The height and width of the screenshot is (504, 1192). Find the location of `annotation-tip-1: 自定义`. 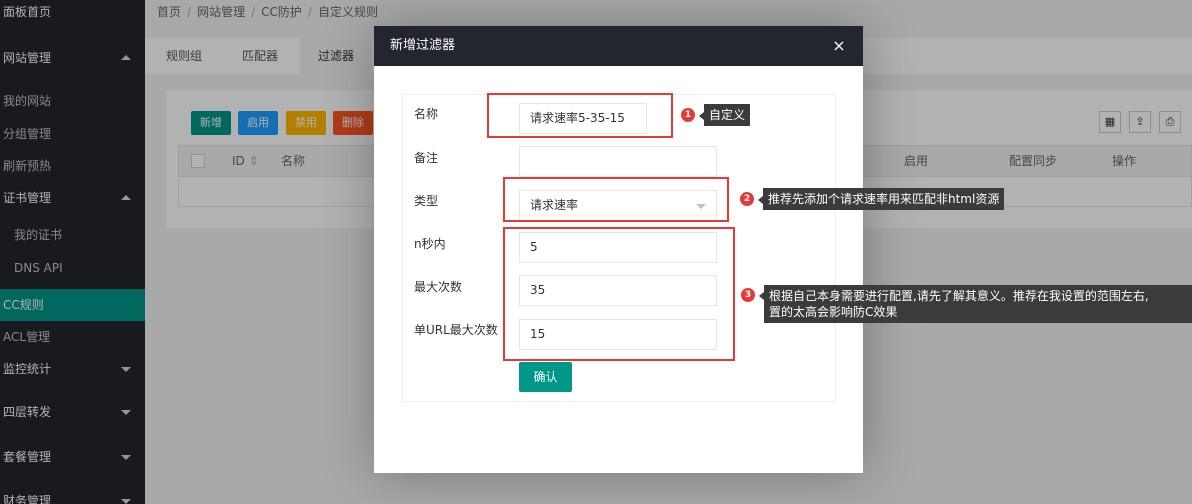

annotation-tip-1: 自定义 is located at coordinates (727, 115).